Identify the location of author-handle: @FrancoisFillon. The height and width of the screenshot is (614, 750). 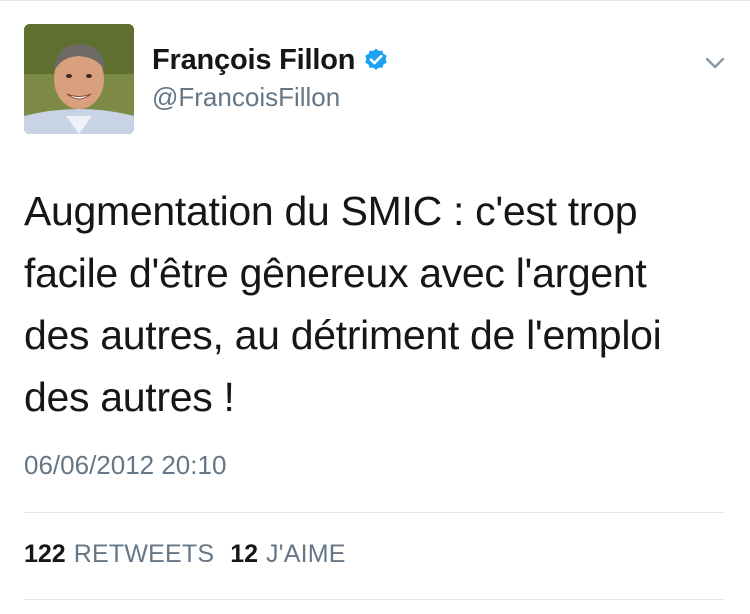
(246, 97).